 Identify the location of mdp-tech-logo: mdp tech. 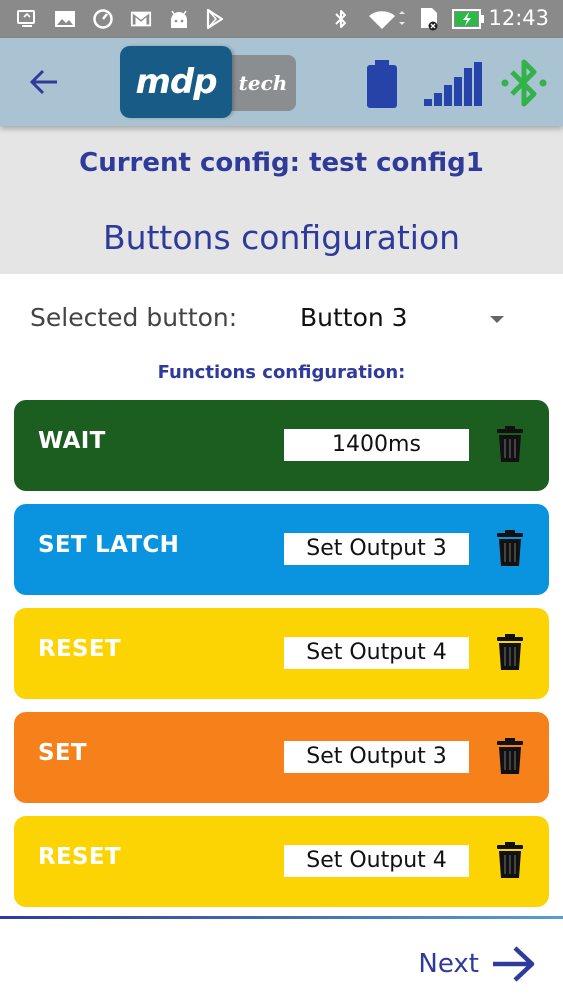
(208, 82).